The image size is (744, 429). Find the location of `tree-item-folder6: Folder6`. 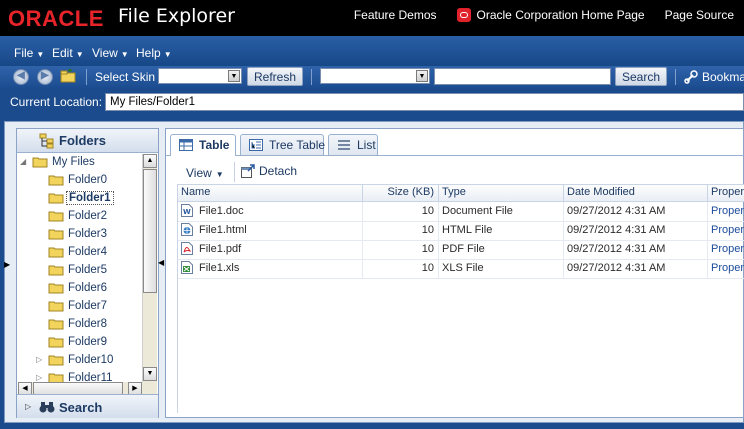

tree-item-folder6: Folder6 is located at coordinates (80, 289).